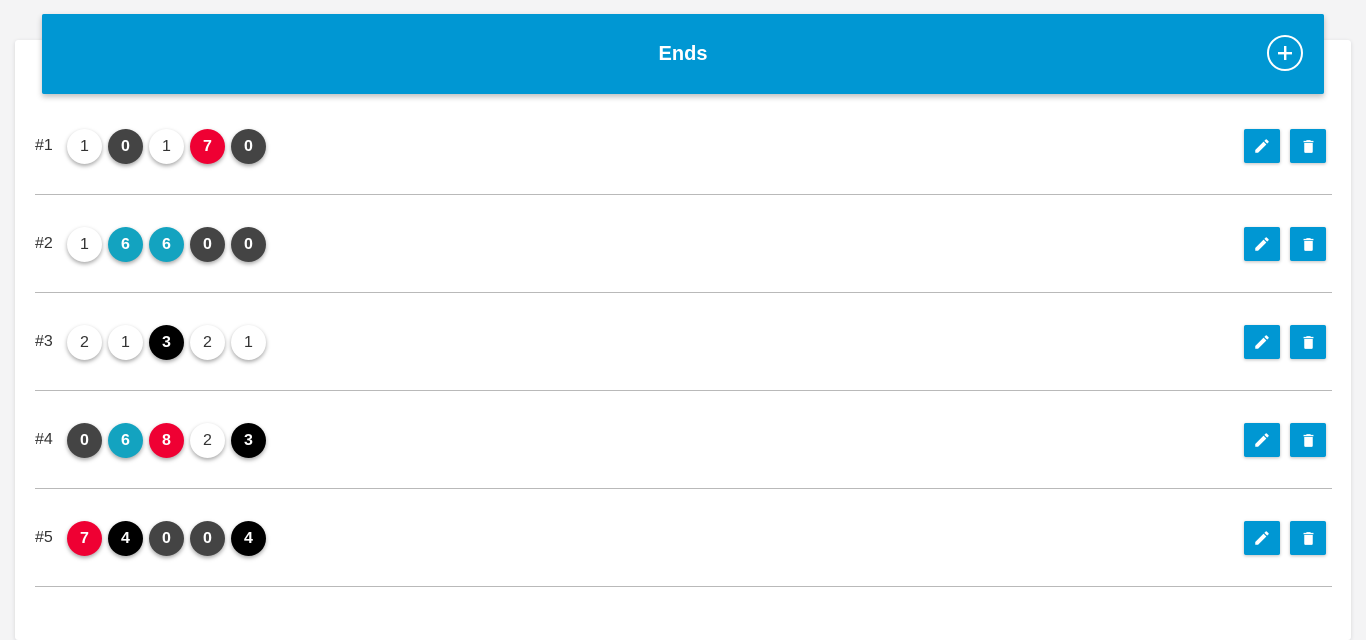  I want to click on end-row: #2 1 6 6 0 0, so click(683, 244).